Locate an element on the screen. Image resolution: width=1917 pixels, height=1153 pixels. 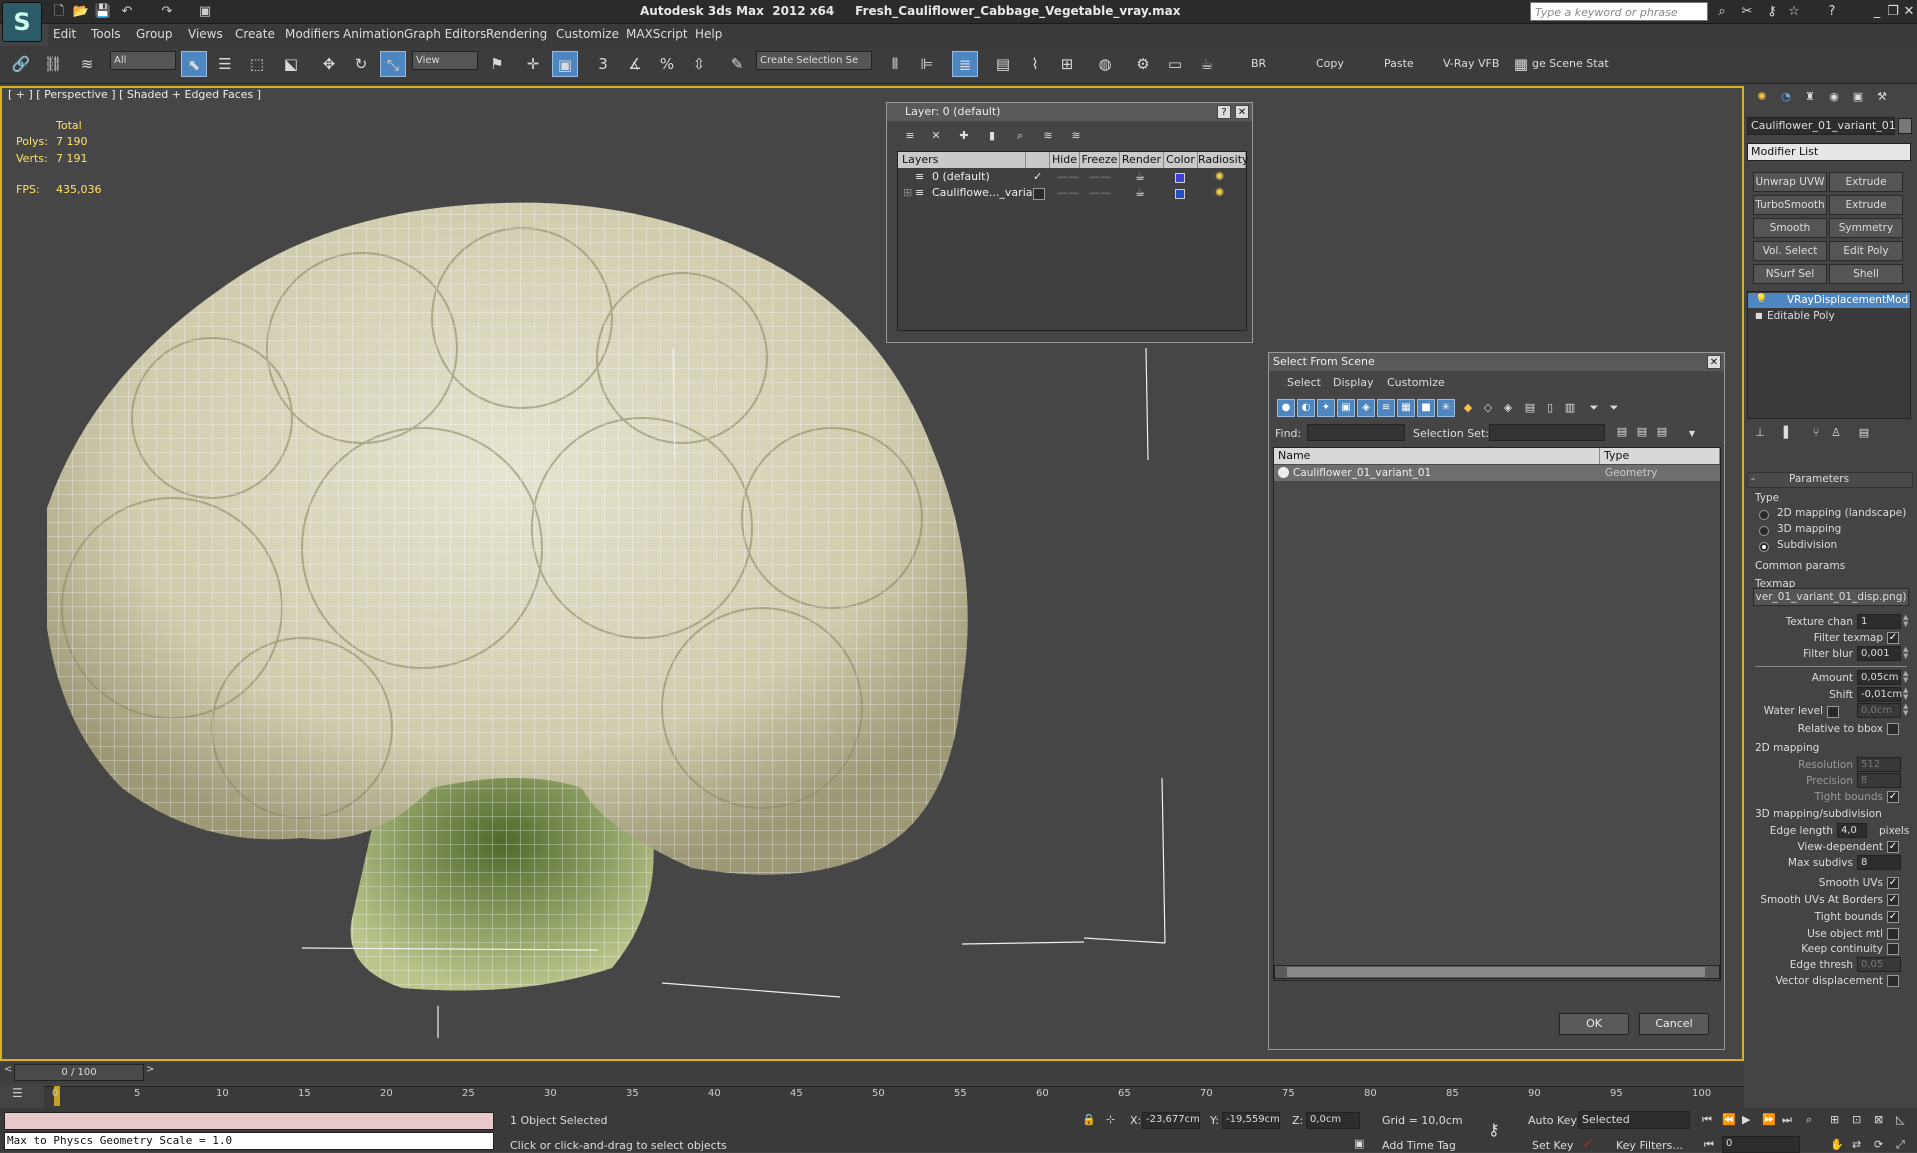
maxscript-listener-output: Max to Physcs Geometry Scale = 1.0 is located at coordinates (249, 1141).